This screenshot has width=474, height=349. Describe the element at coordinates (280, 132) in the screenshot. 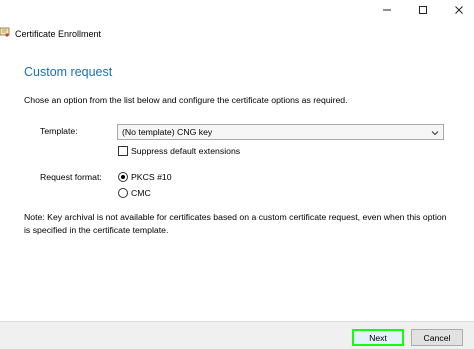

I see `template-dropdown: (No template) CNG key` at that location.